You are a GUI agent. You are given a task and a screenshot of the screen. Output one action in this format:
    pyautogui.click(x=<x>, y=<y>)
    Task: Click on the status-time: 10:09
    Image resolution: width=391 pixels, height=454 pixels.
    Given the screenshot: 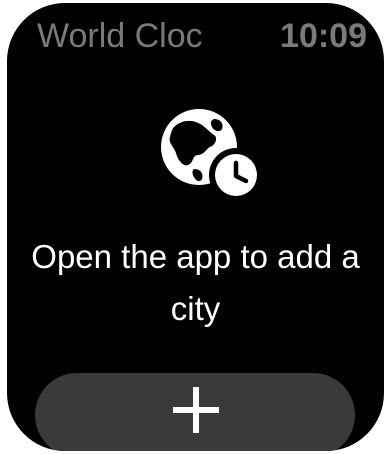 What is the action you would take?
    pyautogui.click(x=323, y=36)
    